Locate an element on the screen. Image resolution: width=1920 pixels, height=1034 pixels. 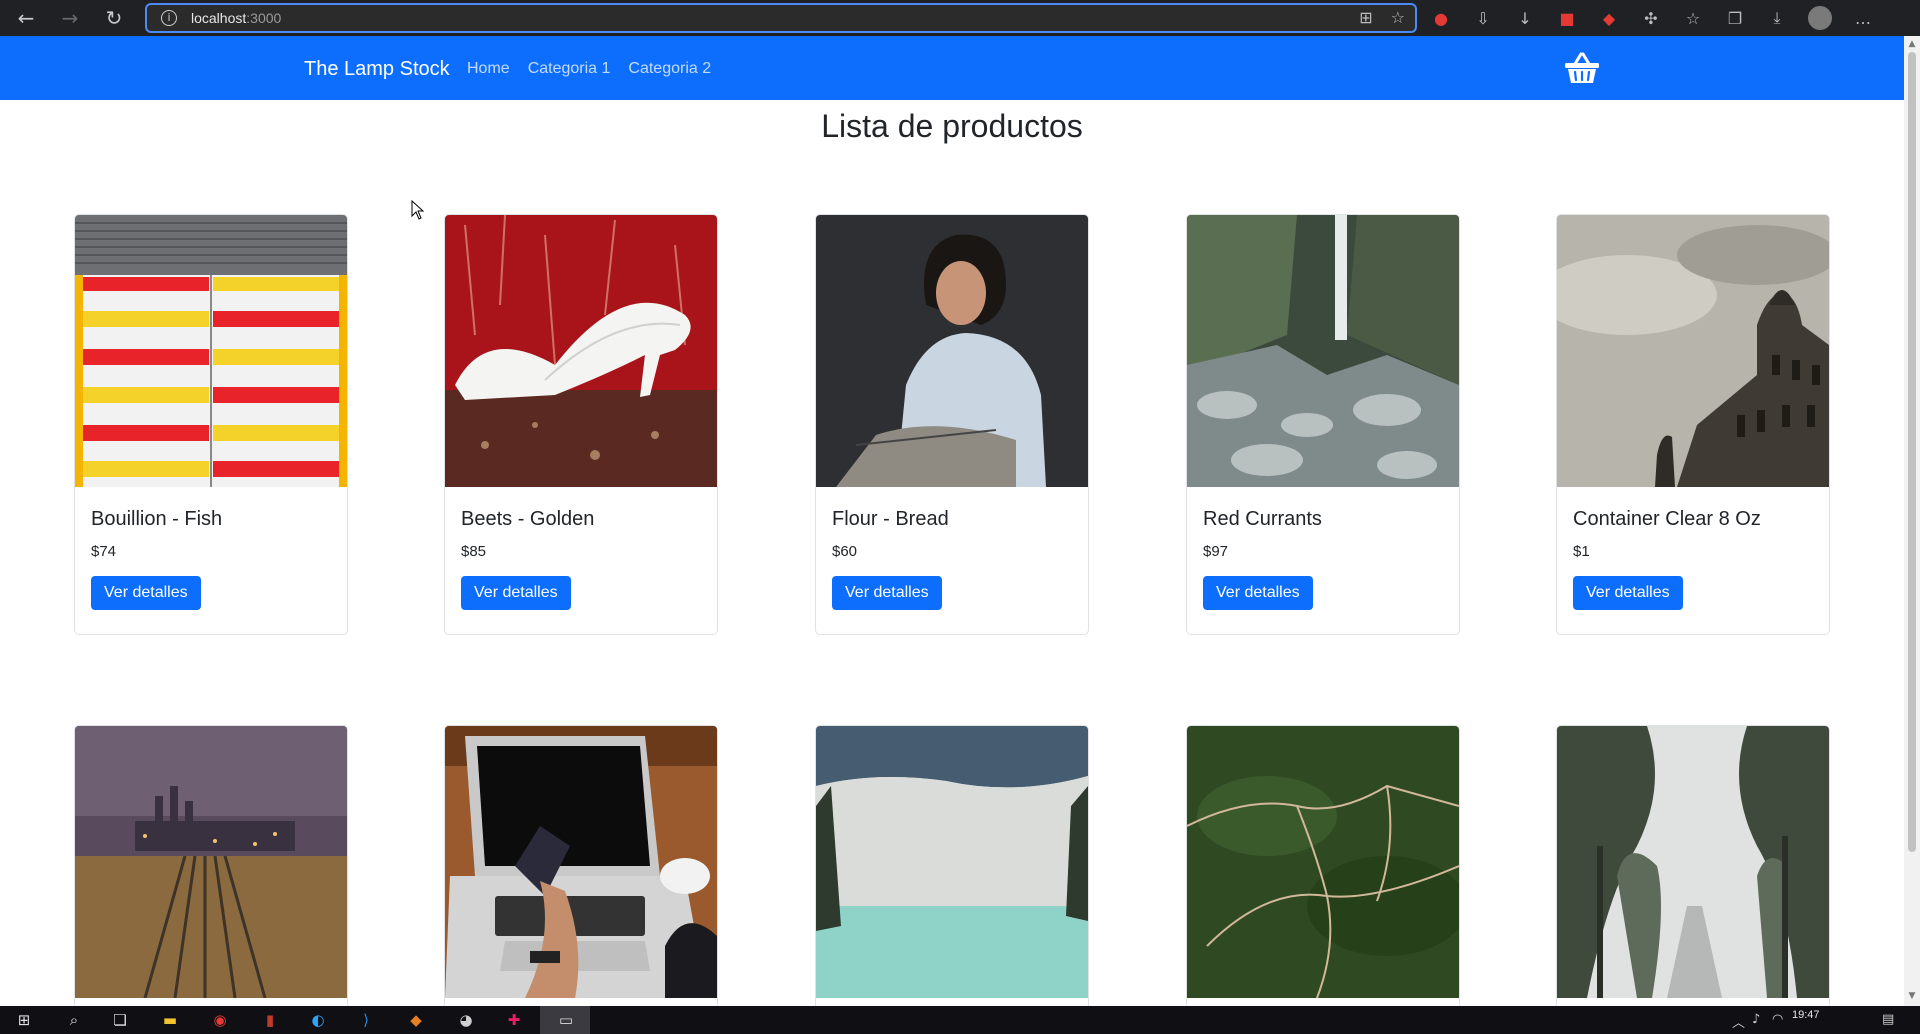
extensions-icon: ✣ is located at coordinates (1651, 18).